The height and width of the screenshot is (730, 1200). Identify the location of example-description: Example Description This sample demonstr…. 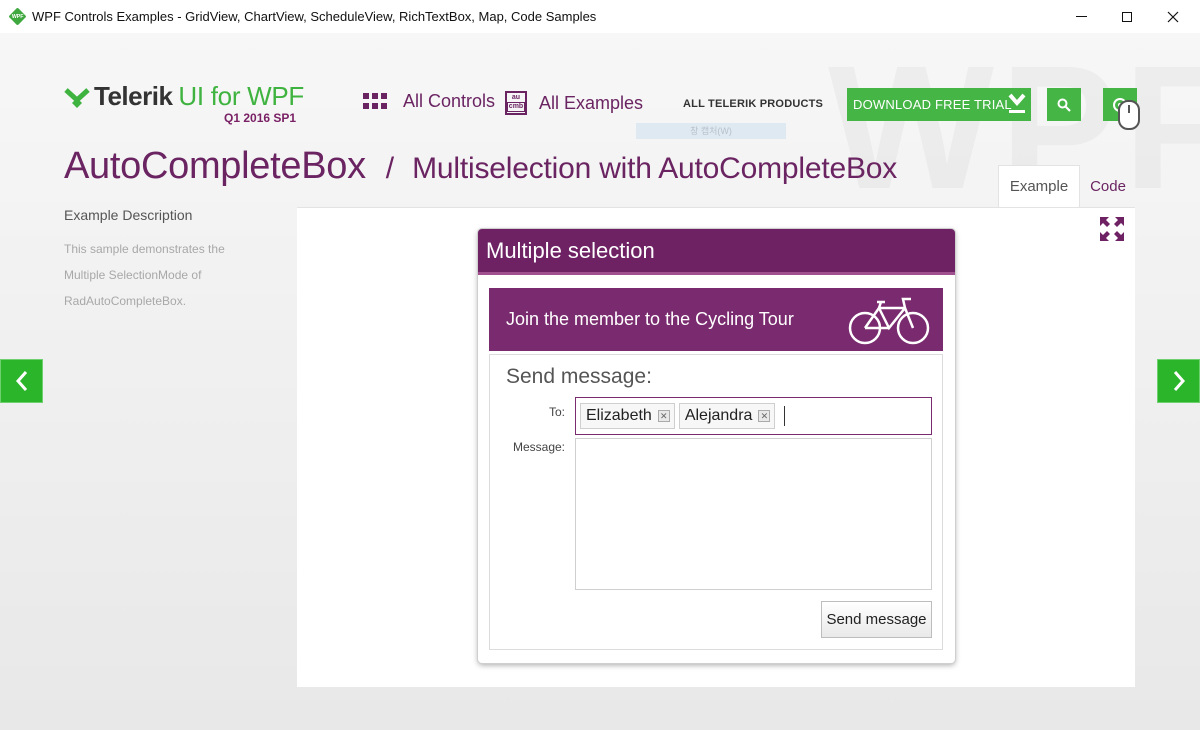
(164, 260).